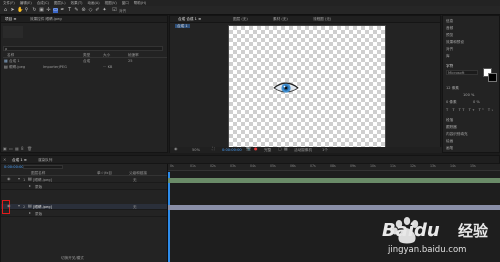 The width and height of the screenshot is (500, 262). I want to click on col-name: 名称, so click(10, 55).